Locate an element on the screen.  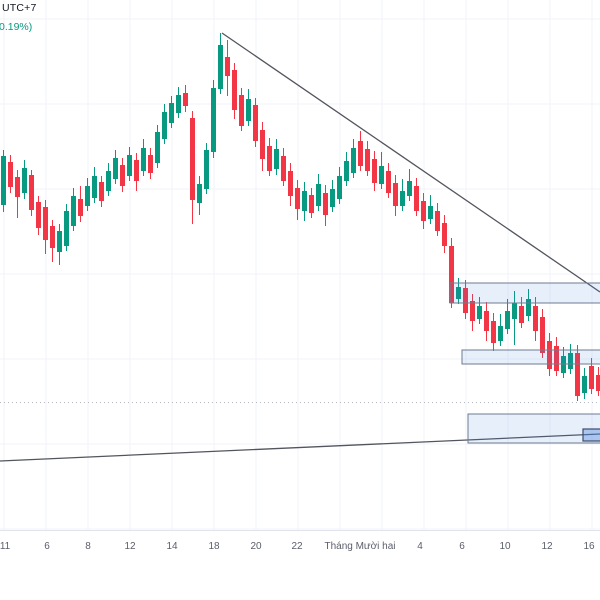
time-axis: 11 6 8 12 14 18 20 22 Tháng Mười hai 4 6 10 12 16 is located at coordinates (300, 541).